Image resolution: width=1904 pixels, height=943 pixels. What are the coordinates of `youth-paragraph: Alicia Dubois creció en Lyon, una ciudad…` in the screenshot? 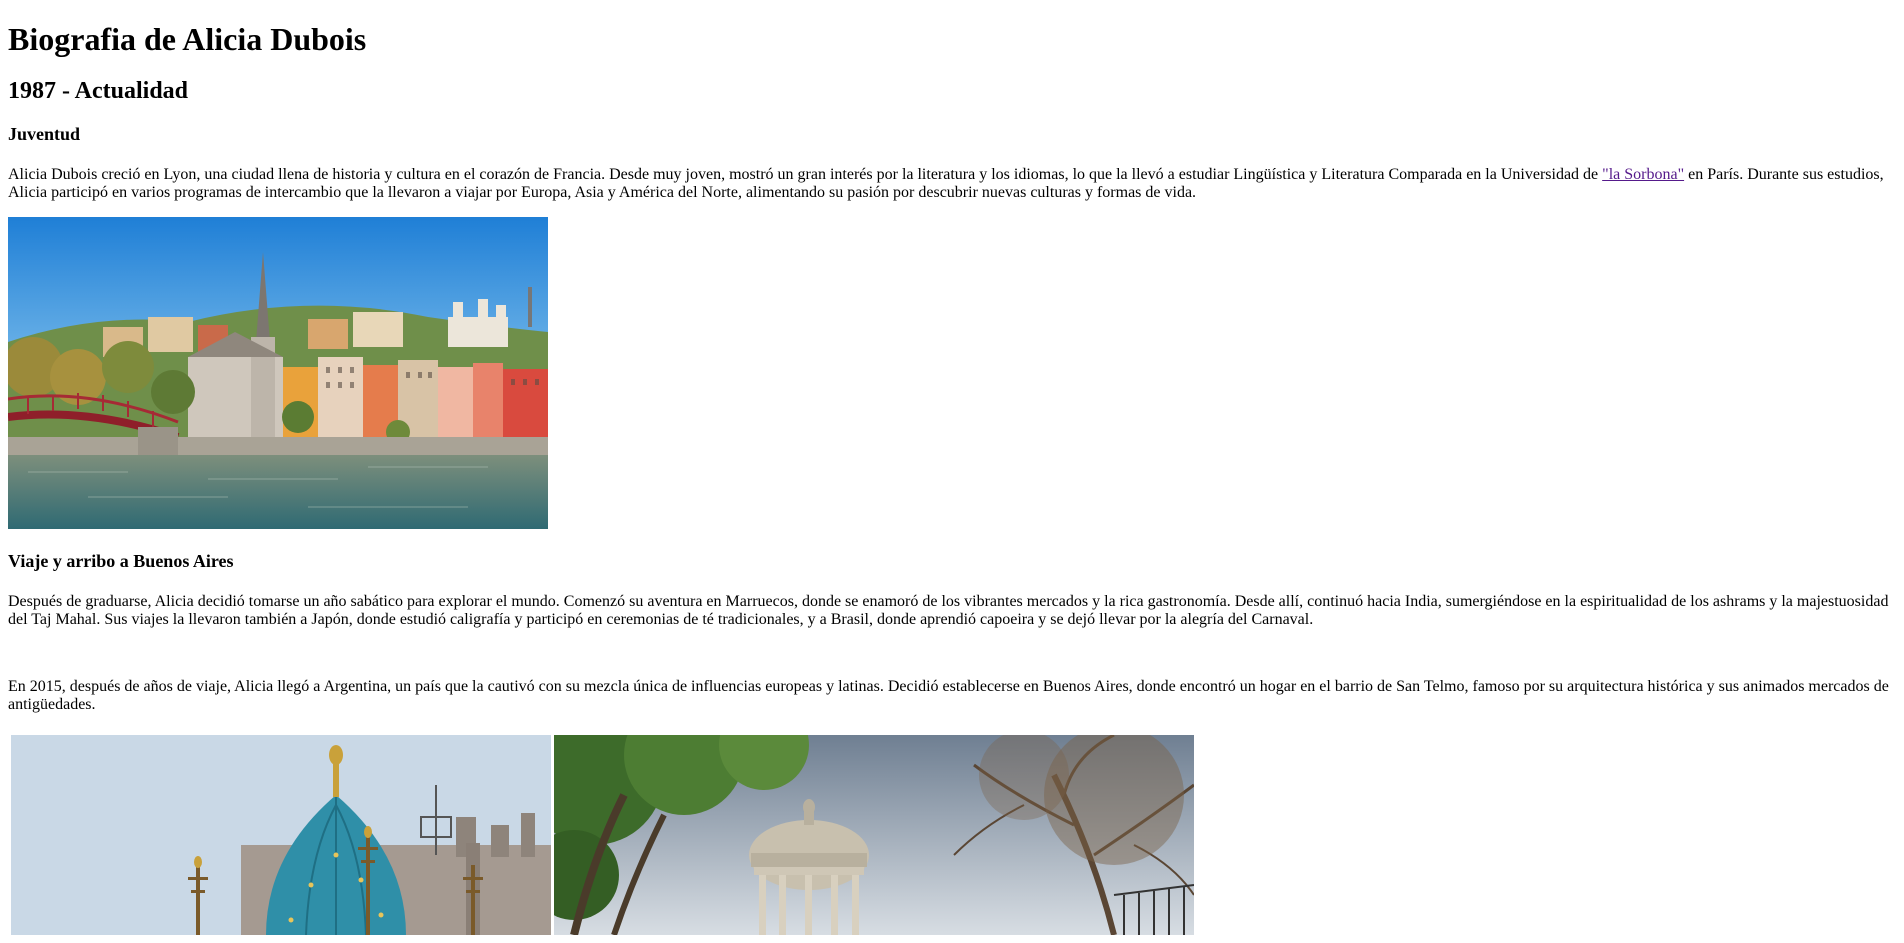 It's located at (952, 184).